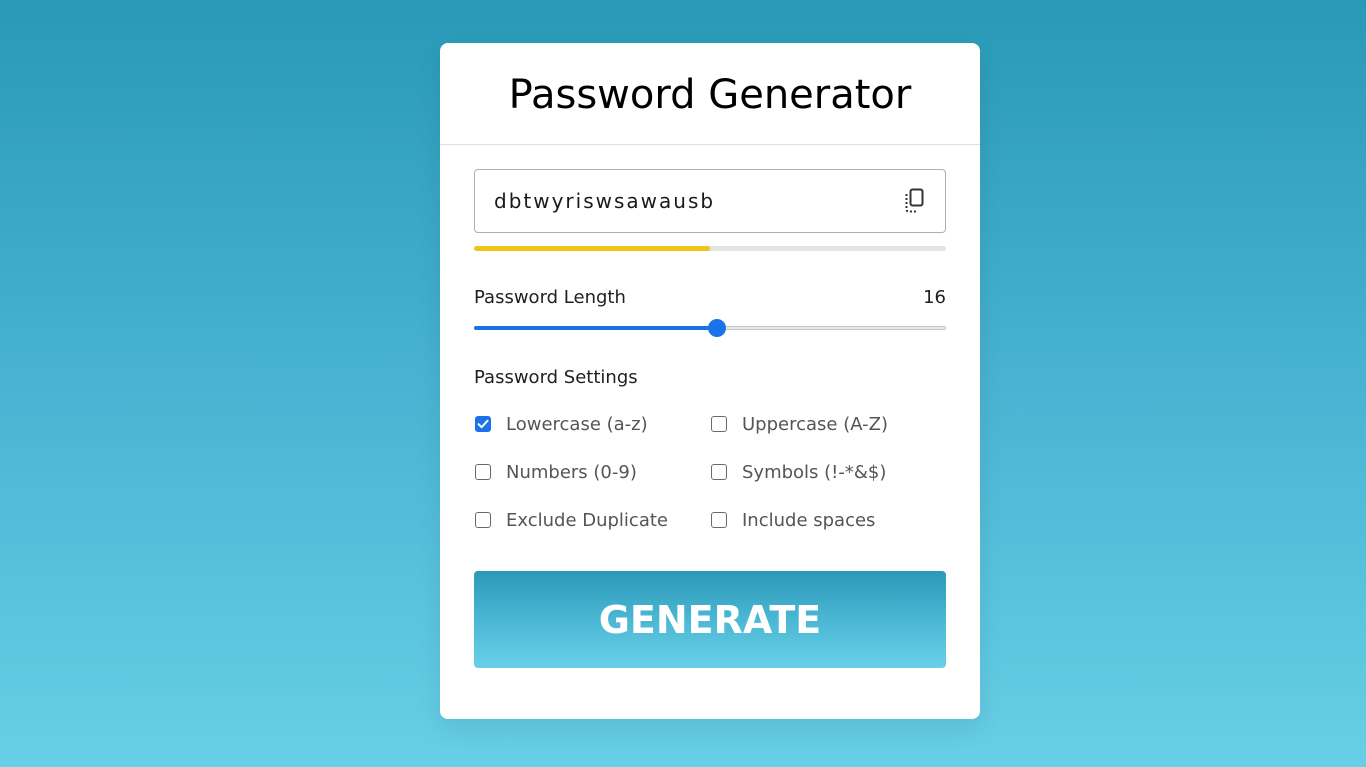  Describe the element at coordinates (814, 472) in the screenshot. I see `option-label: Symbols (!-*&$)` at that location.